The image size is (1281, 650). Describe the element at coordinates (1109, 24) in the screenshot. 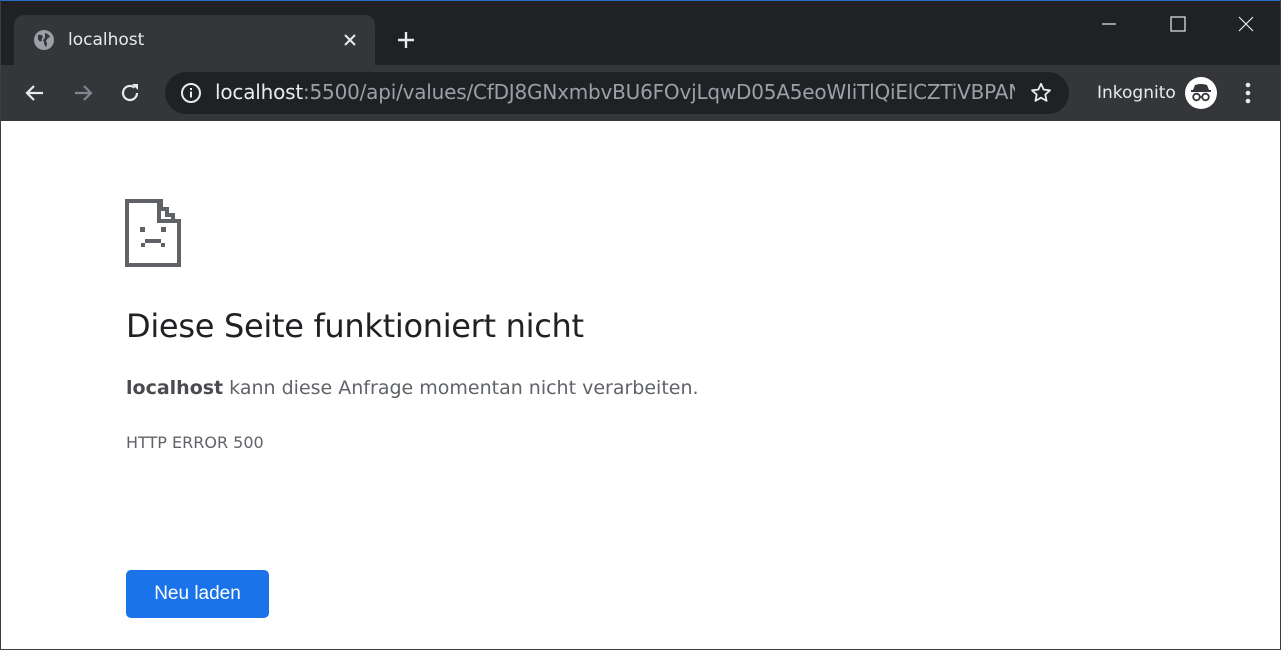

I see `minimize-icon` at that location.